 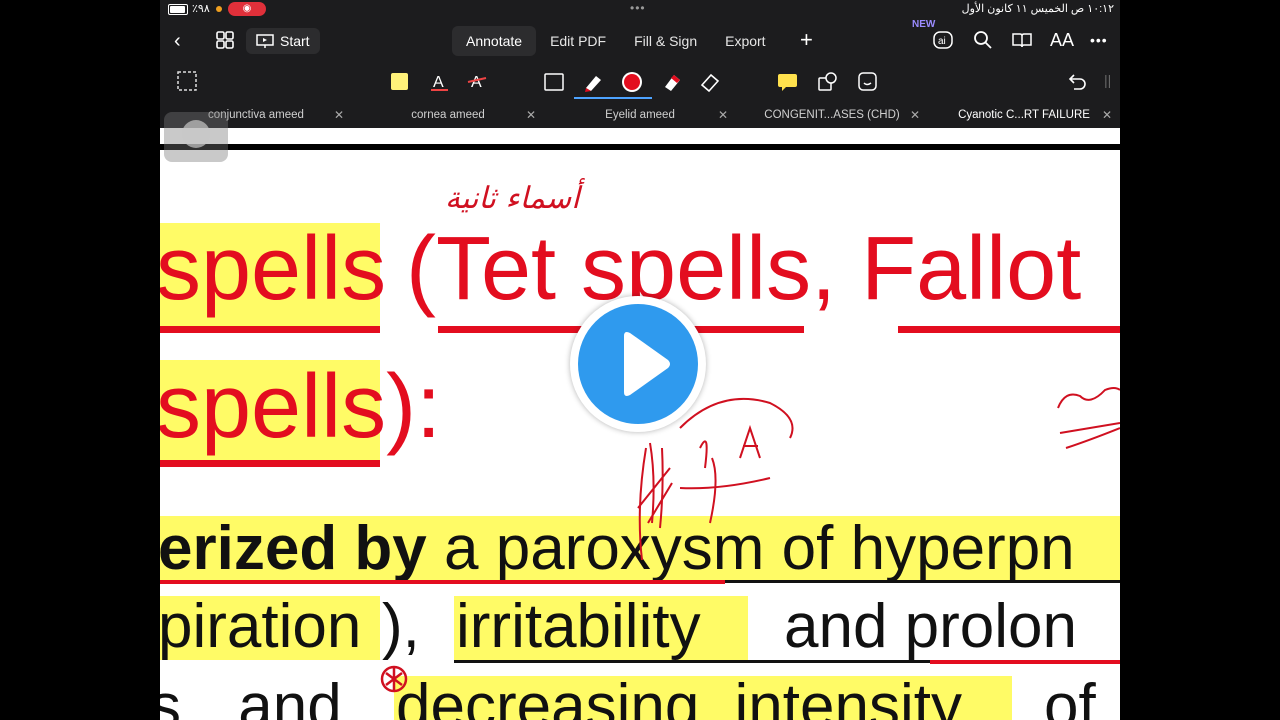 I want to click on shape-box-icon, so click(x=554, y=82).